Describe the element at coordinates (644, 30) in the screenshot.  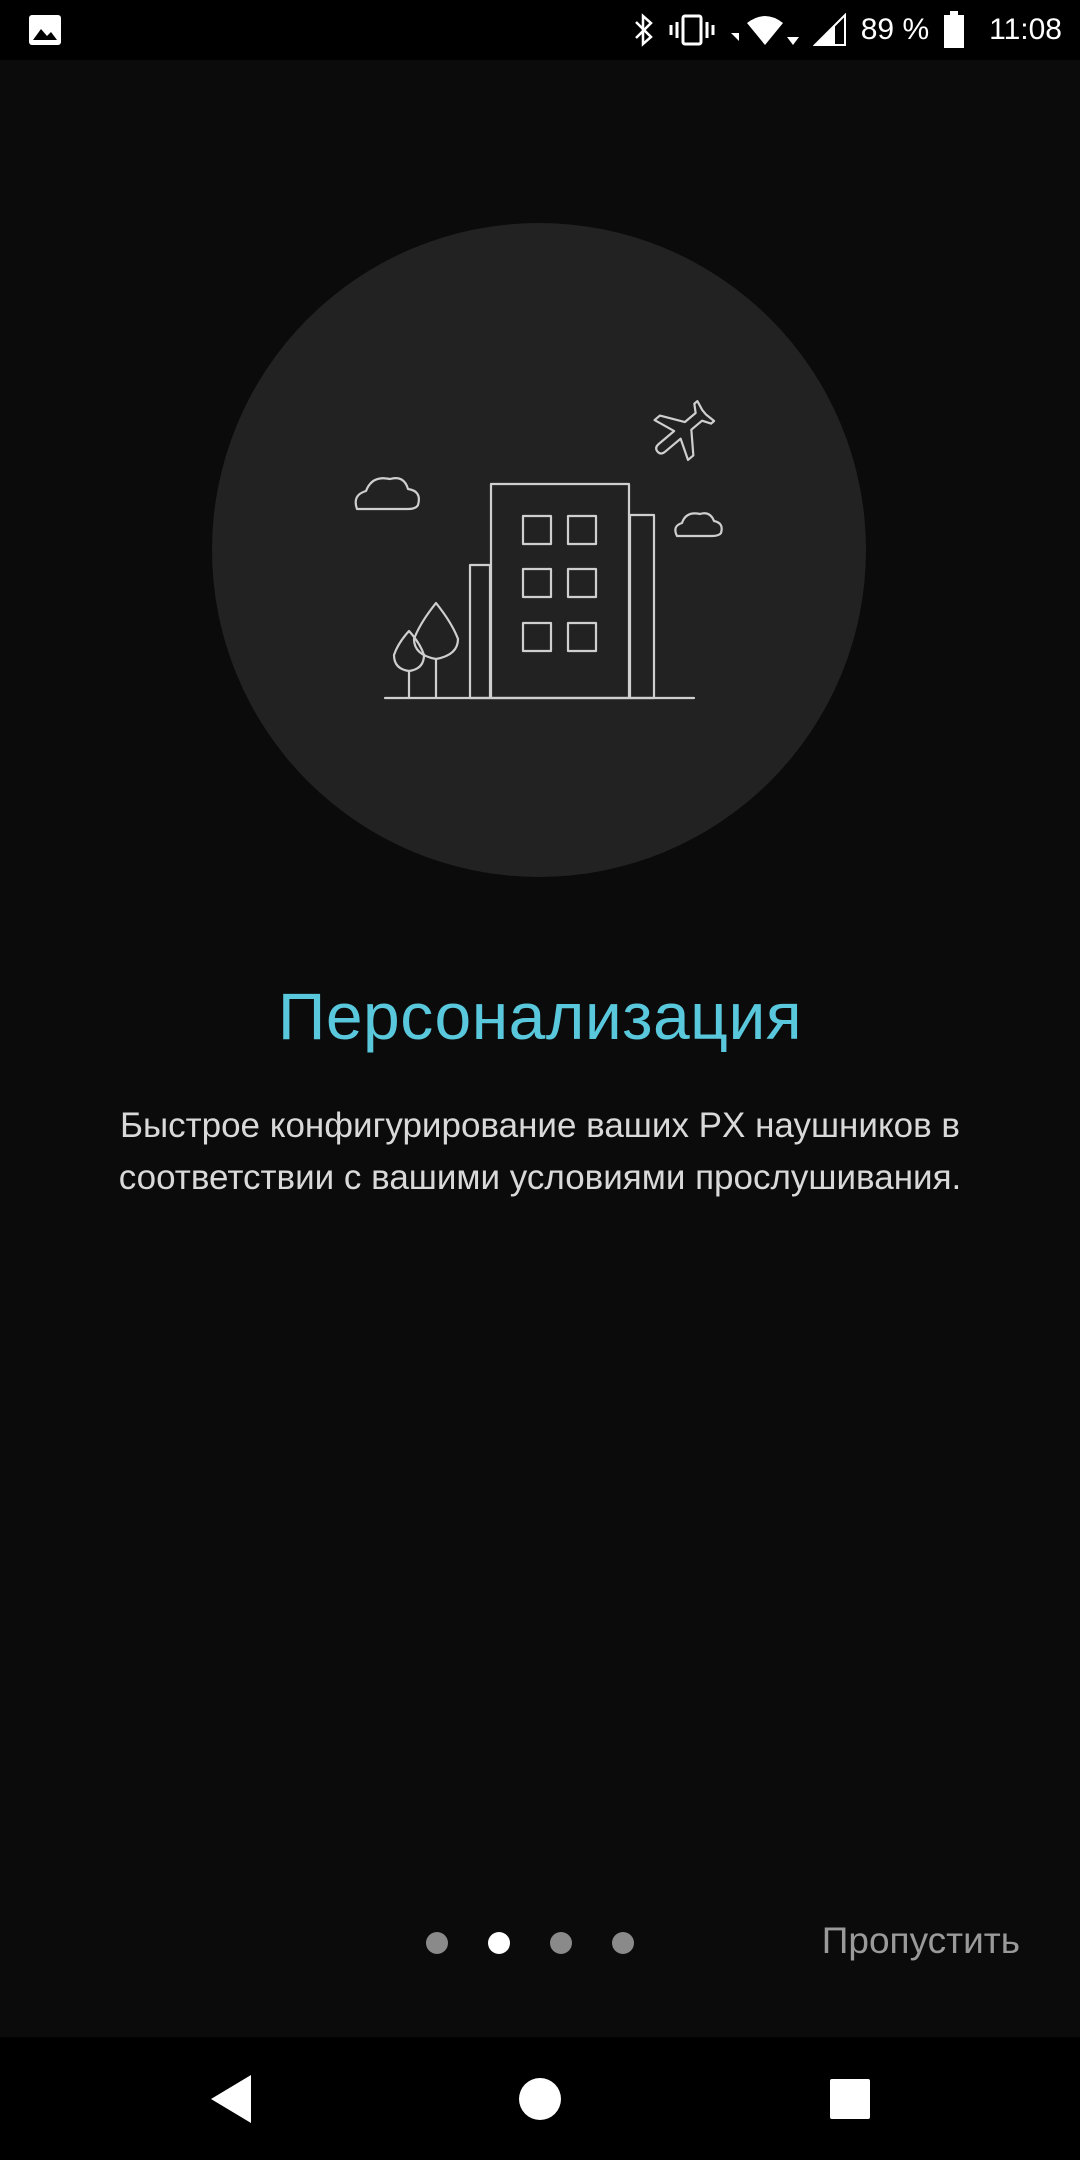
I see `bluetooth-icon` at that location.